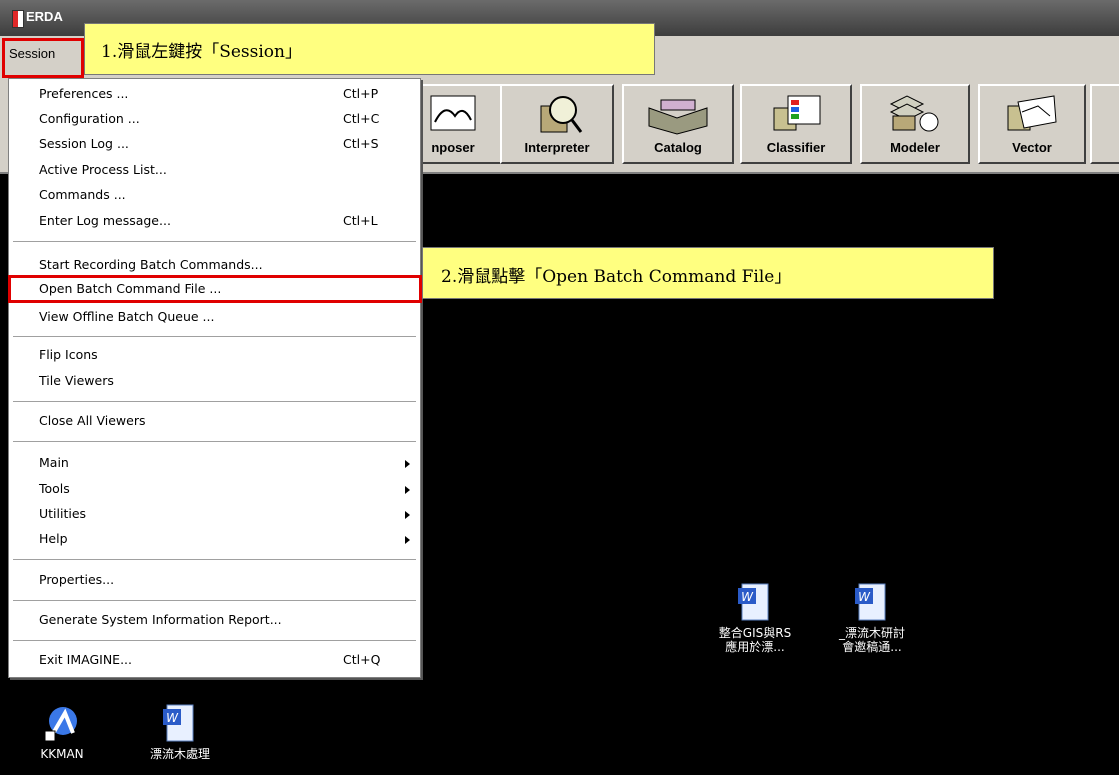  Describe the element at coordinates (225, 144) in the screenshot. I see `menu-item-session-log: Session Log ... Ctl+S` at that location.